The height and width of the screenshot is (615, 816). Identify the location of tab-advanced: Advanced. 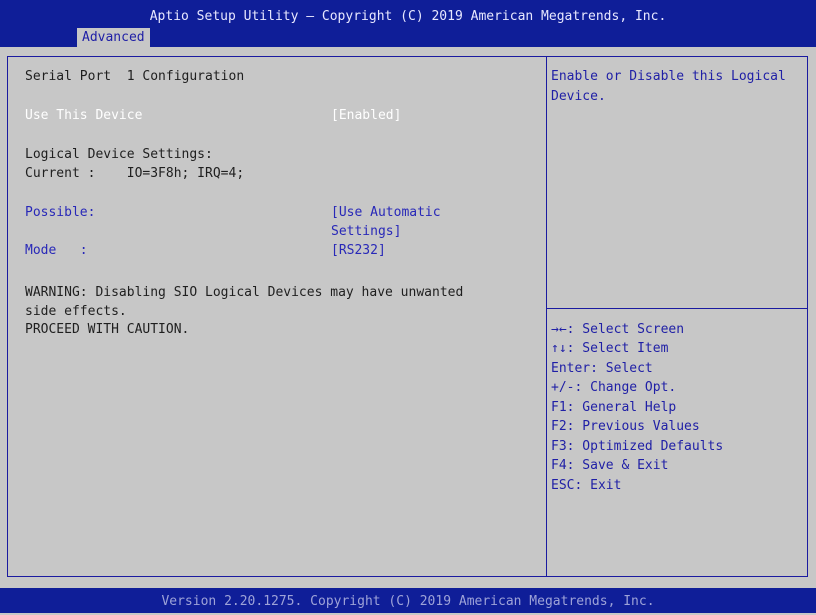
(113, 37).